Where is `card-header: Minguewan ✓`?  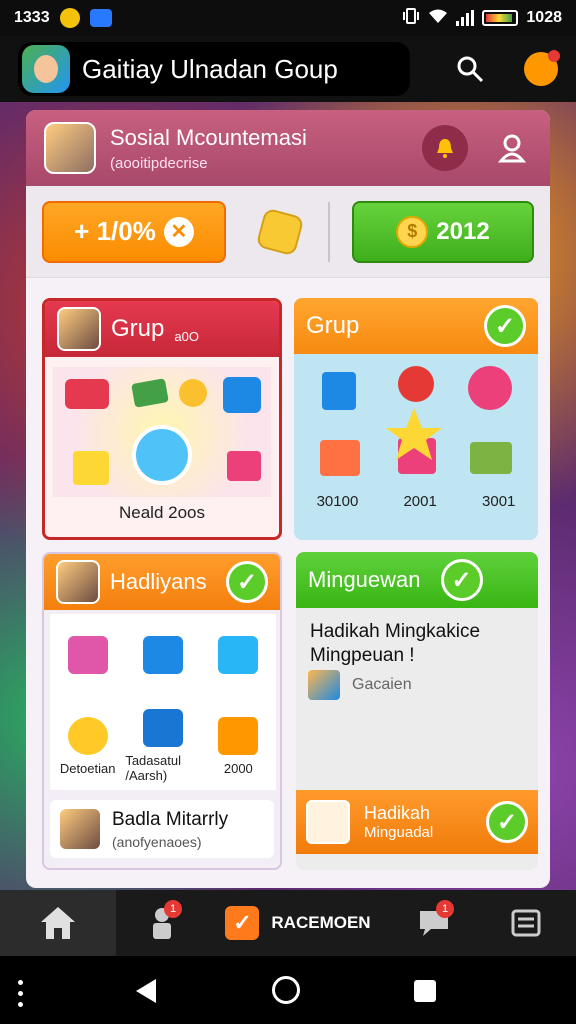 card-header: Minguewan ✓ is located at coordinates (417, 580).